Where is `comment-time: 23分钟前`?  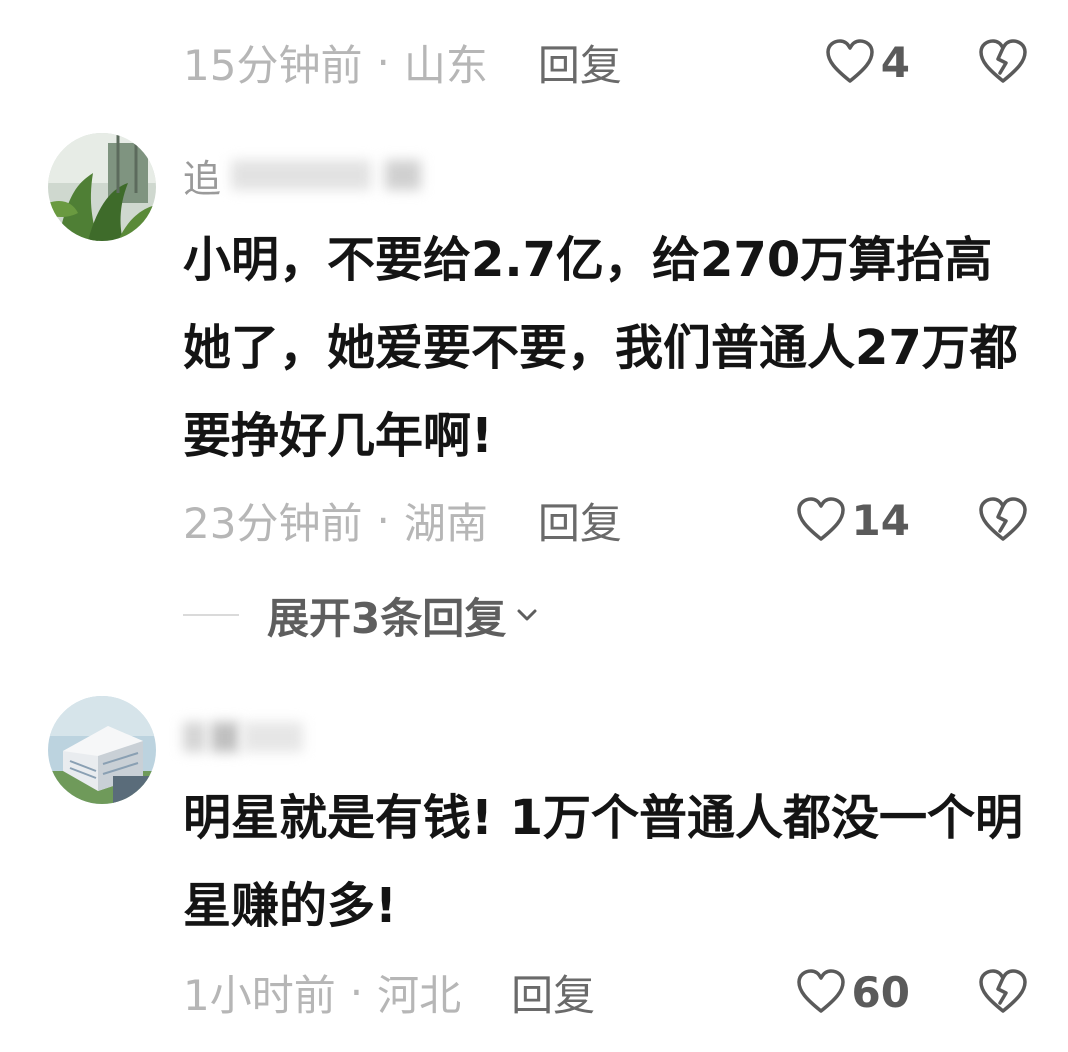 comment-time: 23分钟前 is located at coordinates (273, 523).